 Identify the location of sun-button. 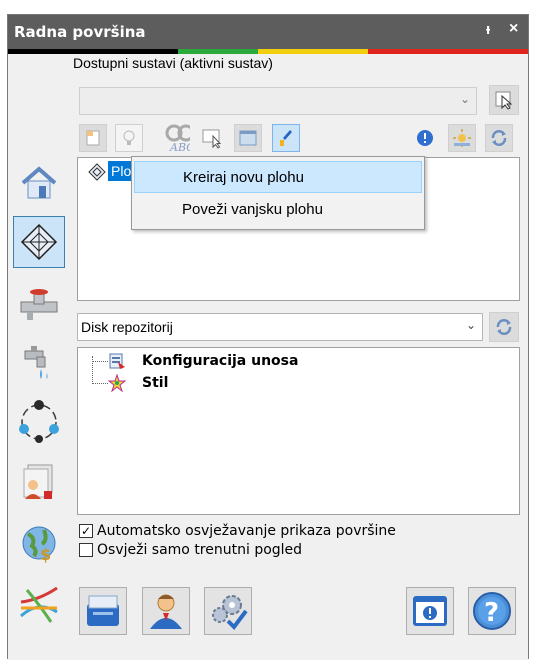
(462, 138).